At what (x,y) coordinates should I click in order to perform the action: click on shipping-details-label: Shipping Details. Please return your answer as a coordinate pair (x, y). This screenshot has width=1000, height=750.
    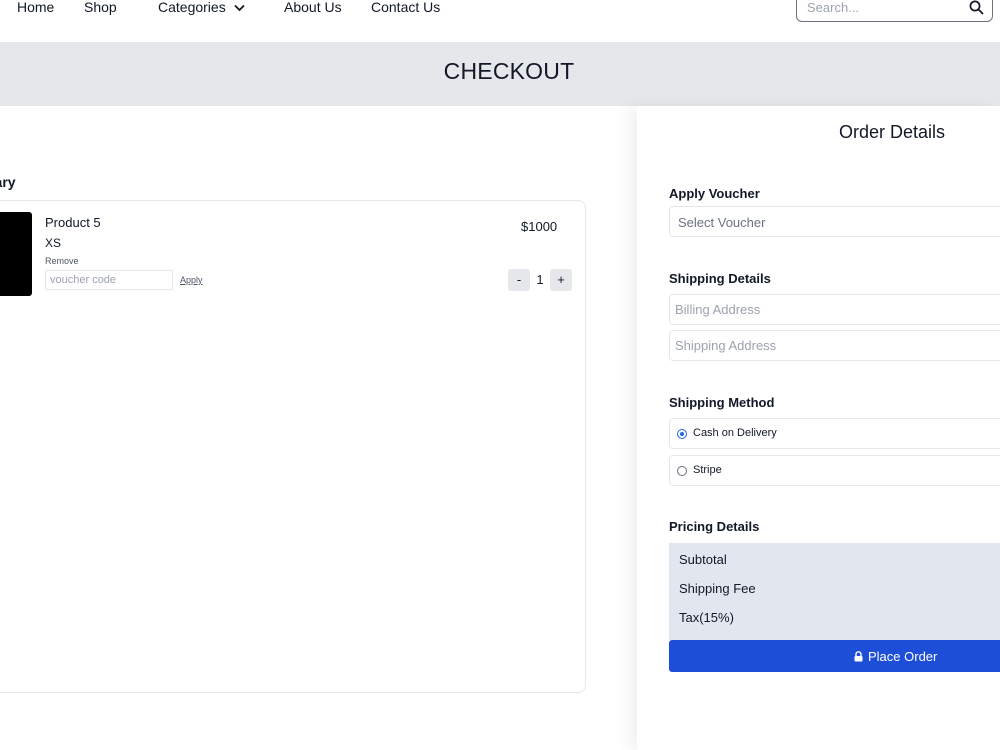
    Looking at the image, I should click on (720, 278).